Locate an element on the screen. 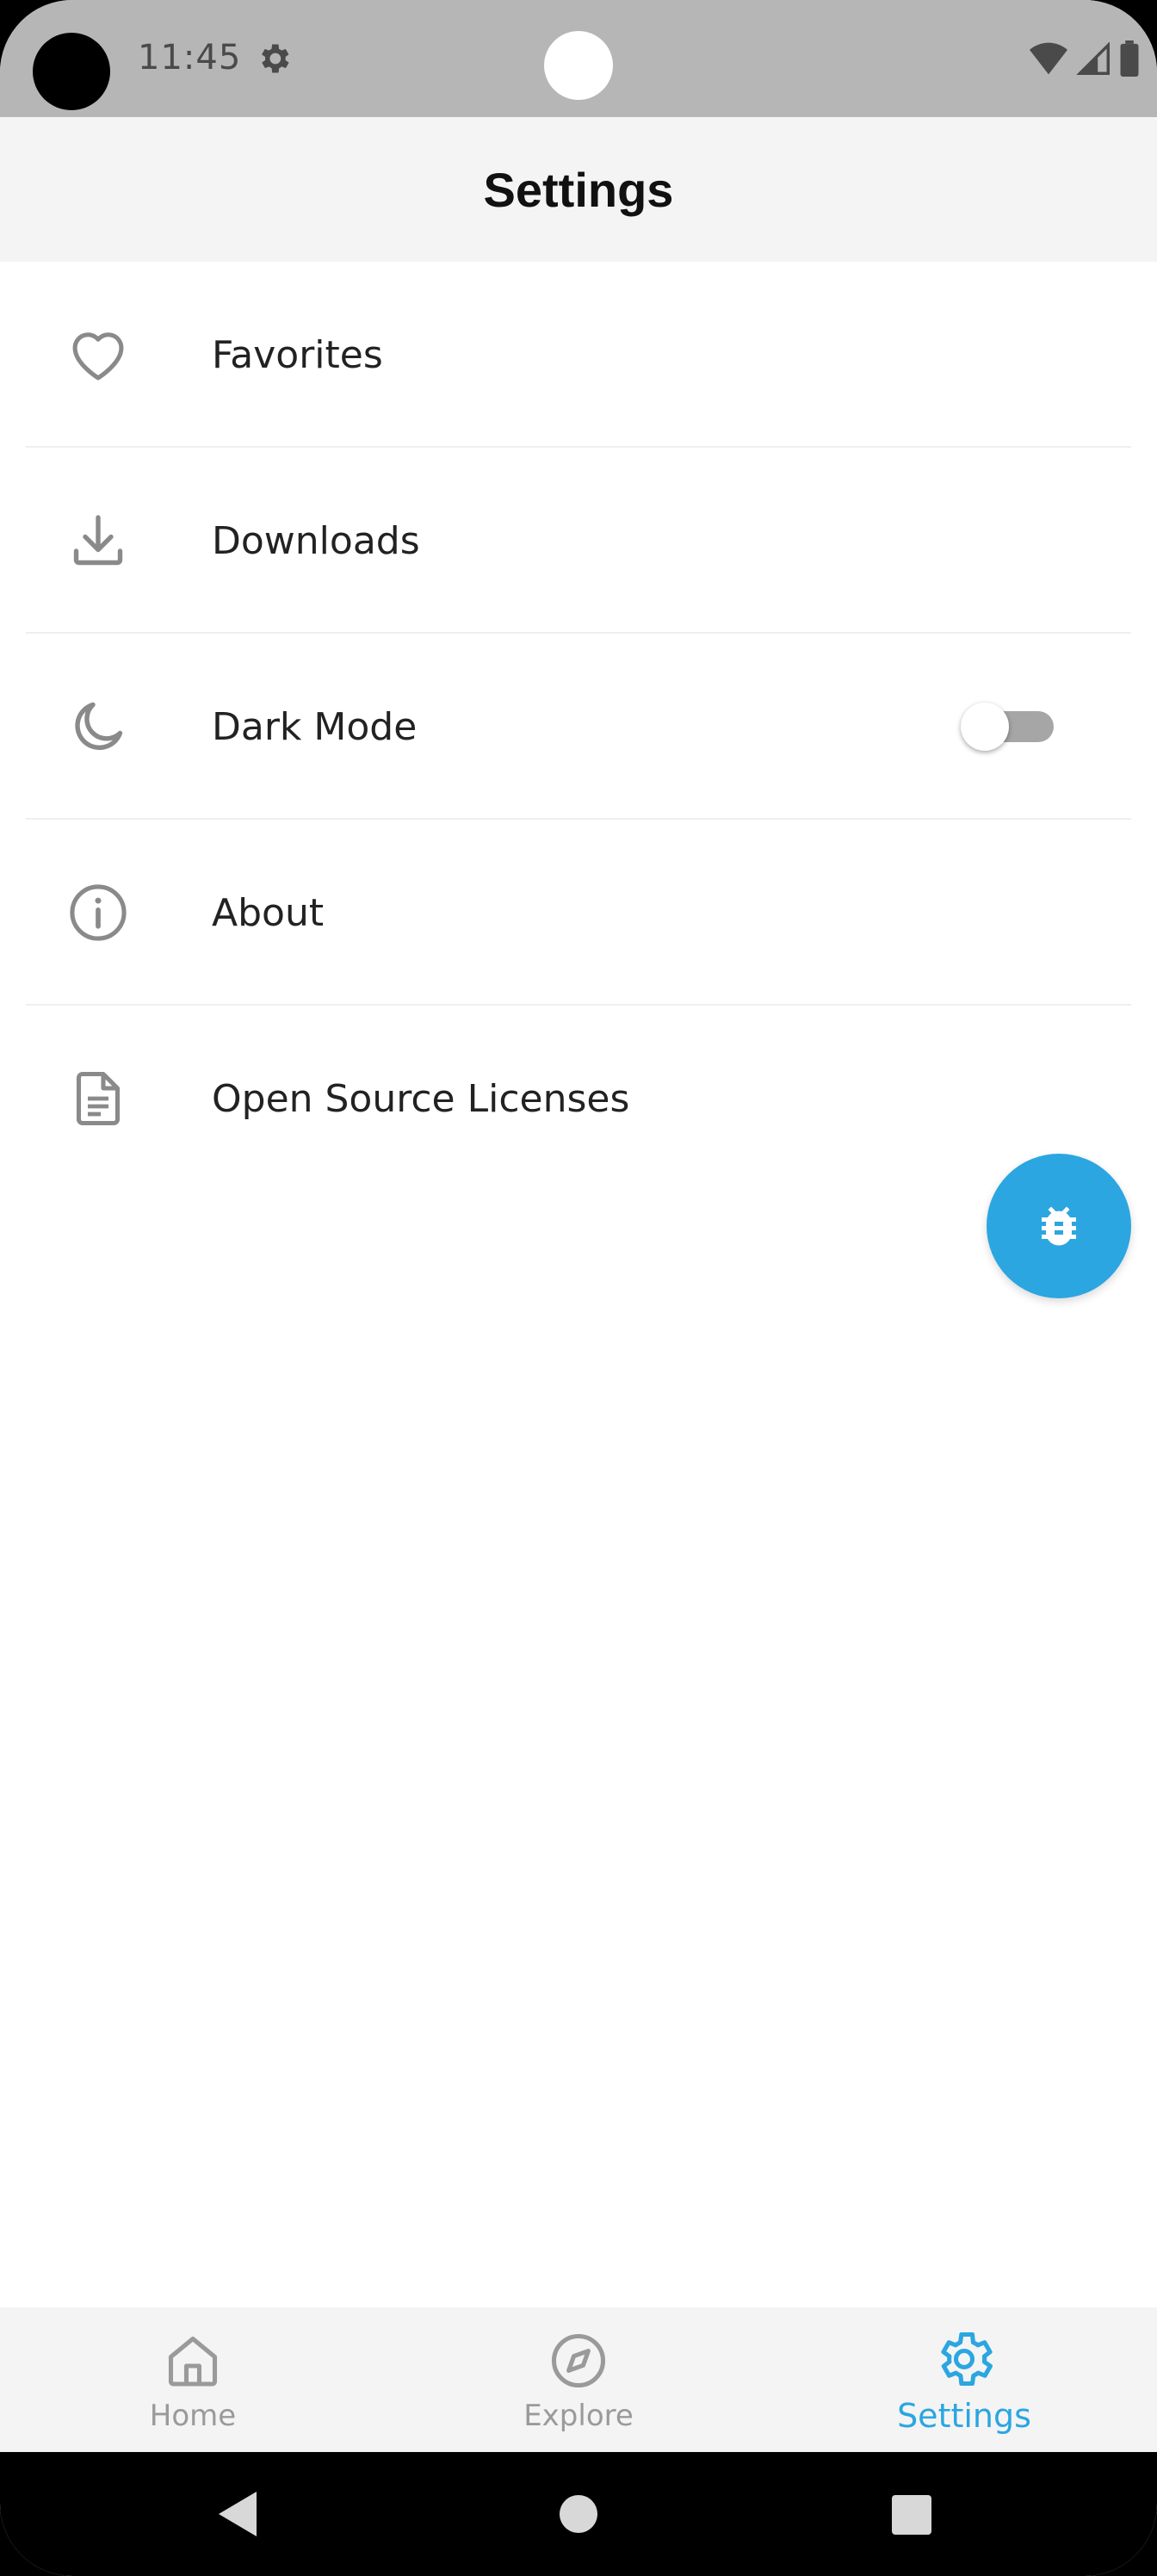 This screenshot has height=2576, width=1157. system-nav-bar is located at coordinates (579, 2514).